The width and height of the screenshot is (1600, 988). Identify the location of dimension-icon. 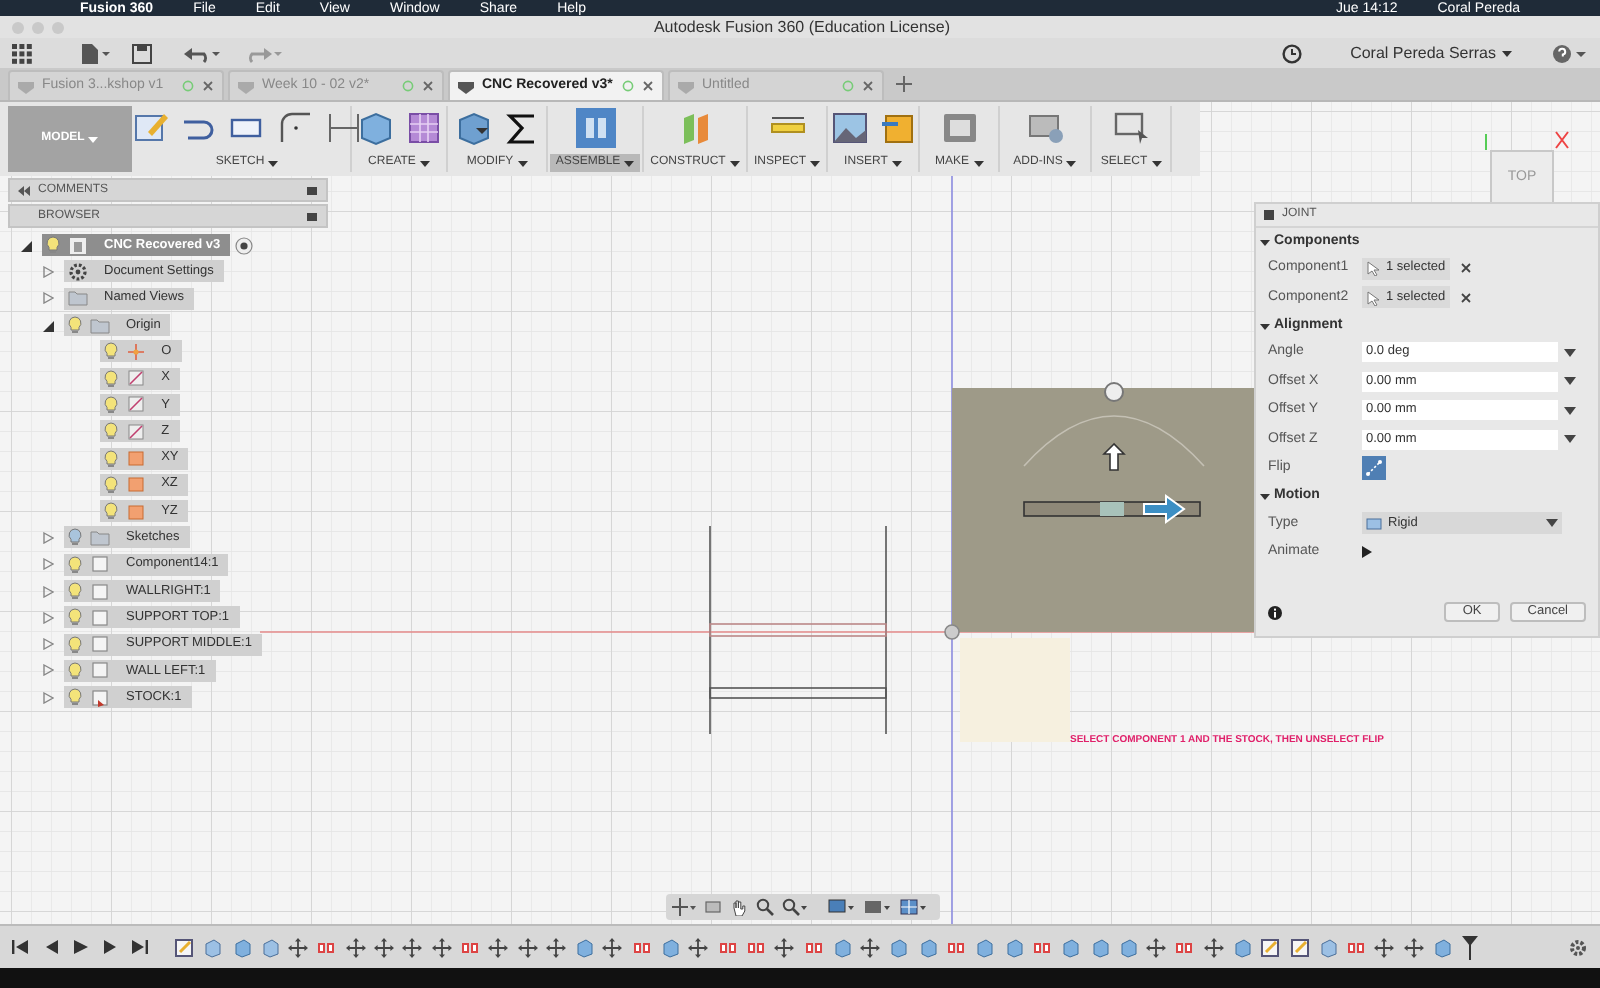
(343, 128).